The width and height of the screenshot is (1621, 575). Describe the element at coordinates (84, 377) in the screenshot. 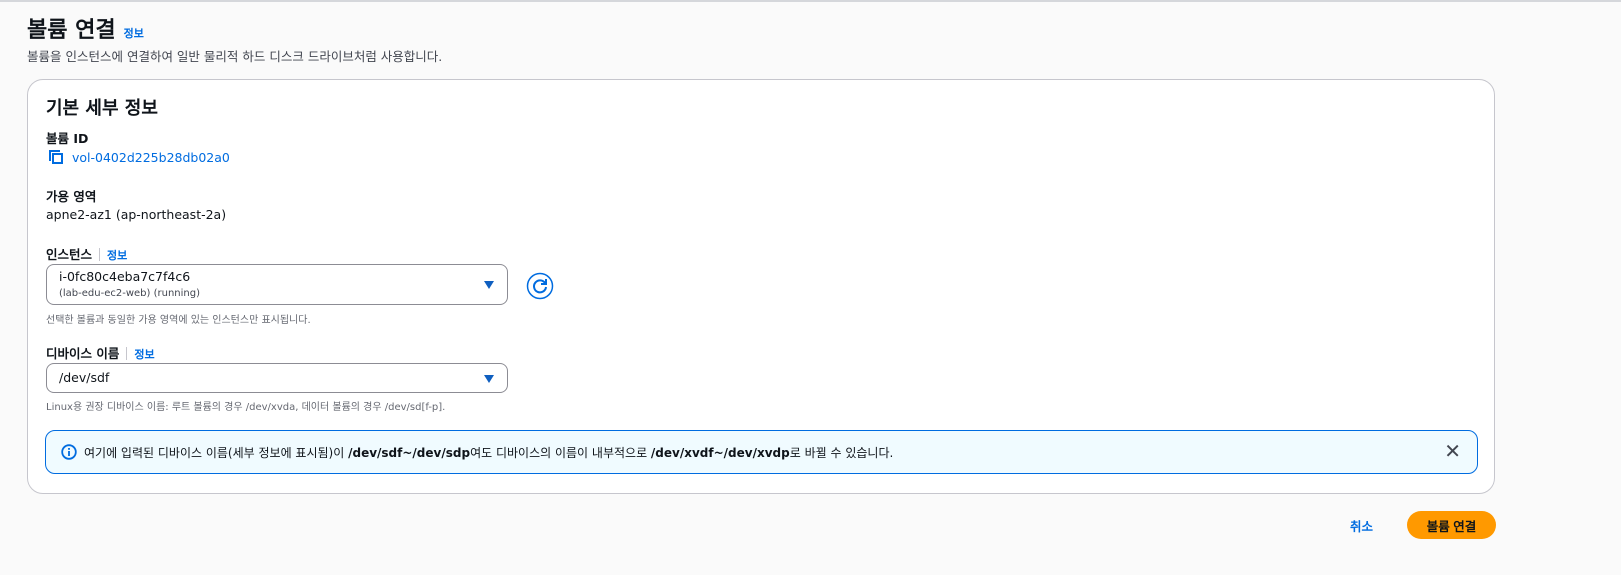

I see `device-value: /dev/sdf` at that location.